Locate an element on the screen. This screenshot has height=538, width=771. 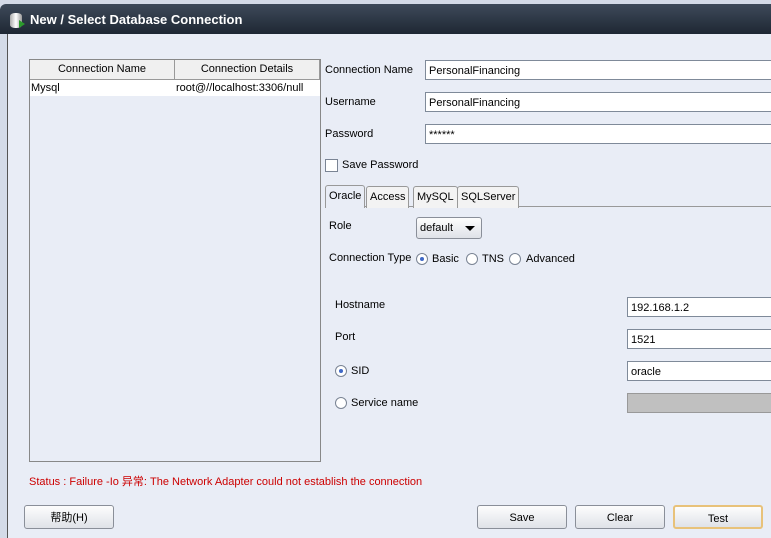
window-title: New / Select Database Connection is located at coordinates (136, 19).